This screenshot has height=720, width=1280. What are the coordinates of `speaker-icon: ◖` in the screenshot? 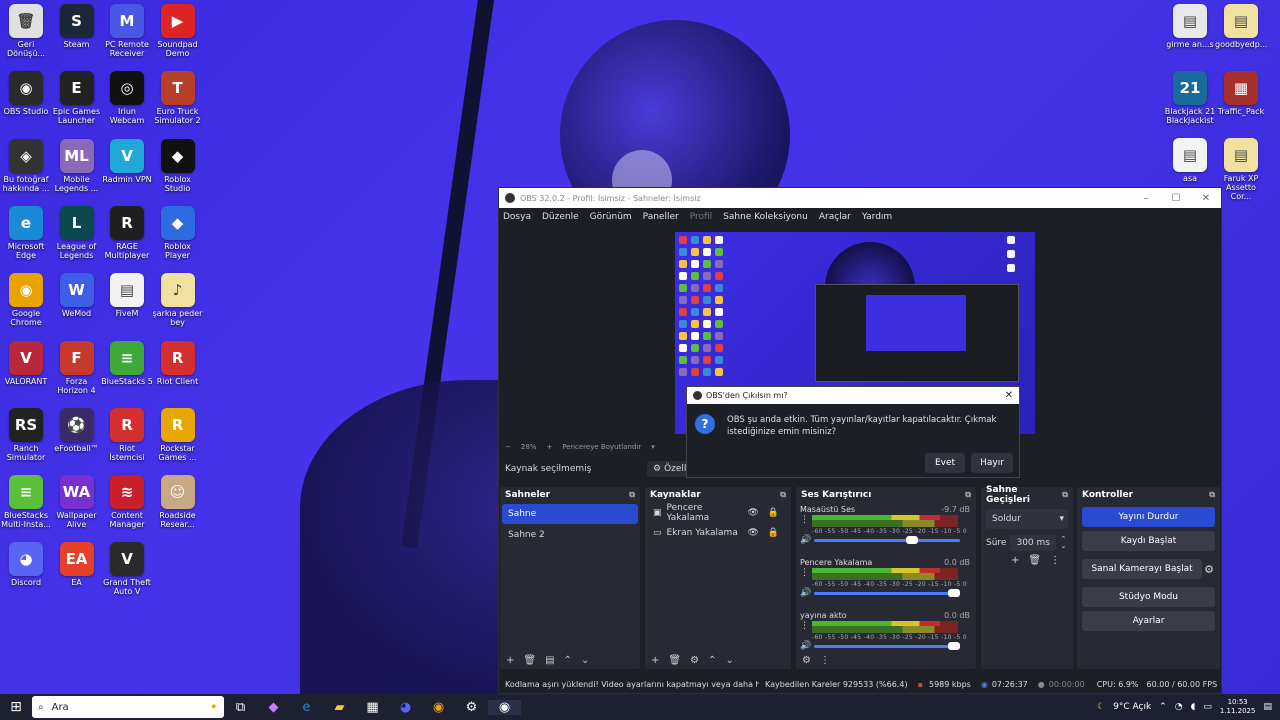 It's located at (1193, 707).